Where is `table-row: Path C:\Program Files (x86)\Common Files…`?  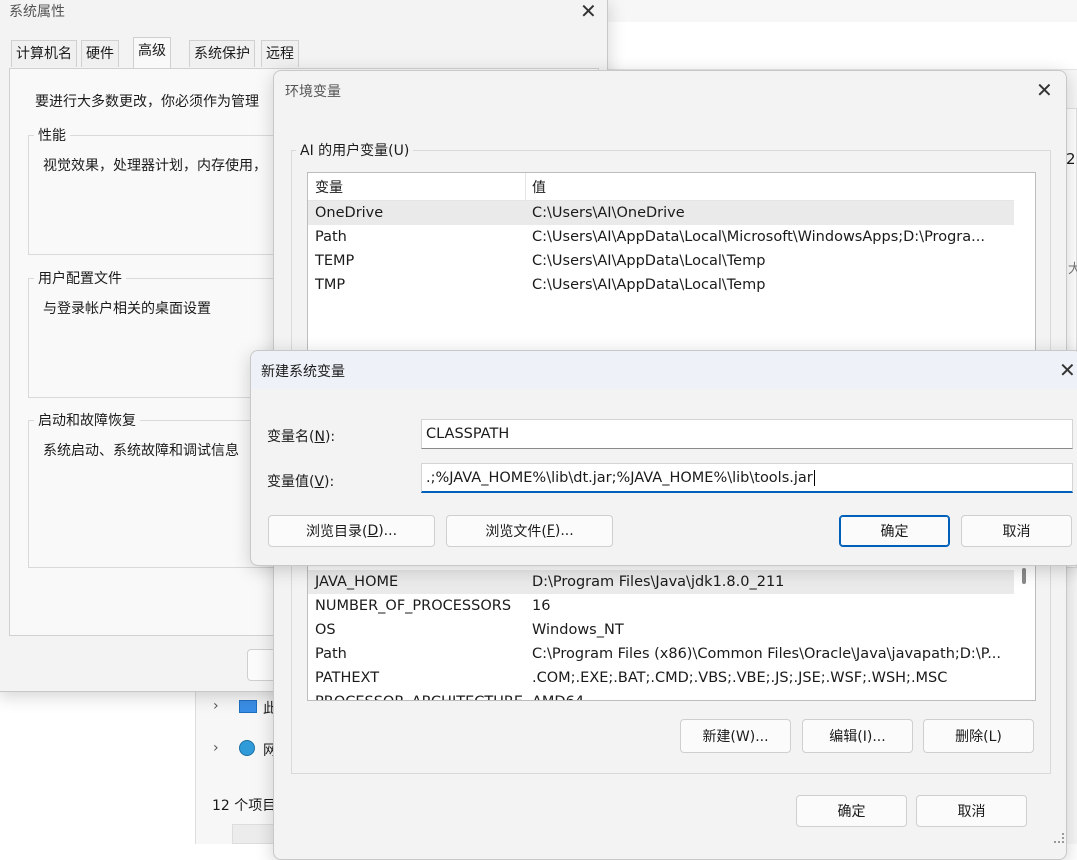
table-row: Path C:\Program Files (x86)\Common Files… is located at coordinates (661, 654).